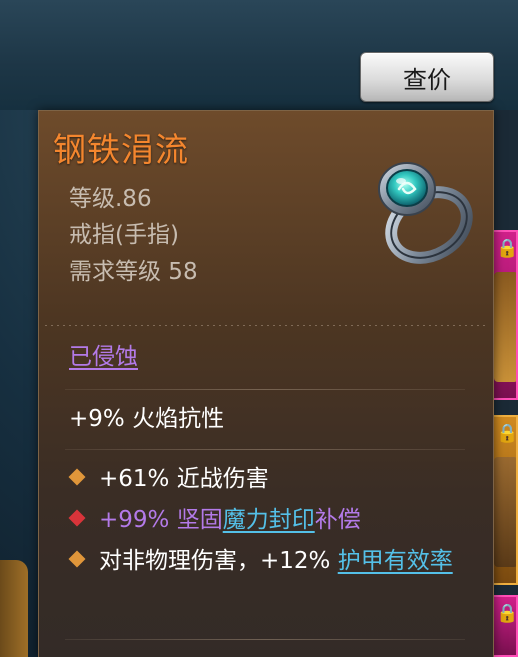  Describe the element at coordinates (103, 354) in the screenshot. I see `corroded-status-link: 已侵蚀` at that location.